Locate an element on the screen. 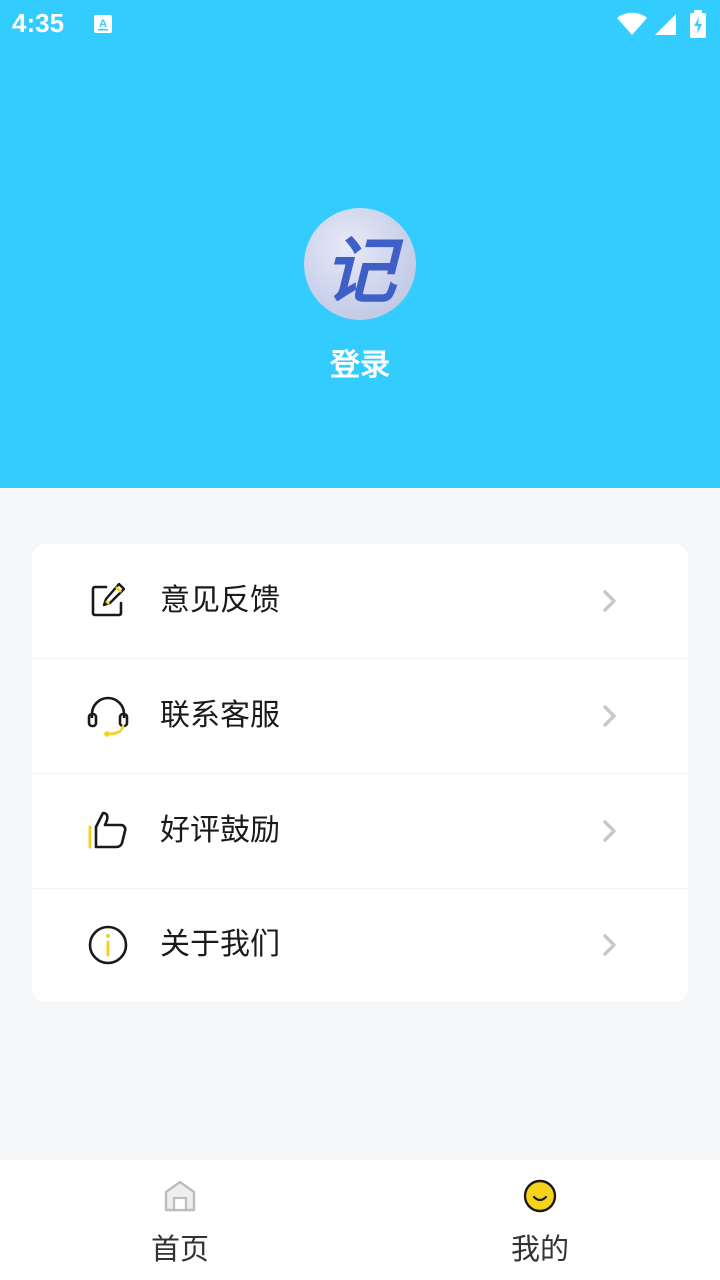 The image size is (720, 1280). tab-label: 我的 is located at coordinates (539, 1249).